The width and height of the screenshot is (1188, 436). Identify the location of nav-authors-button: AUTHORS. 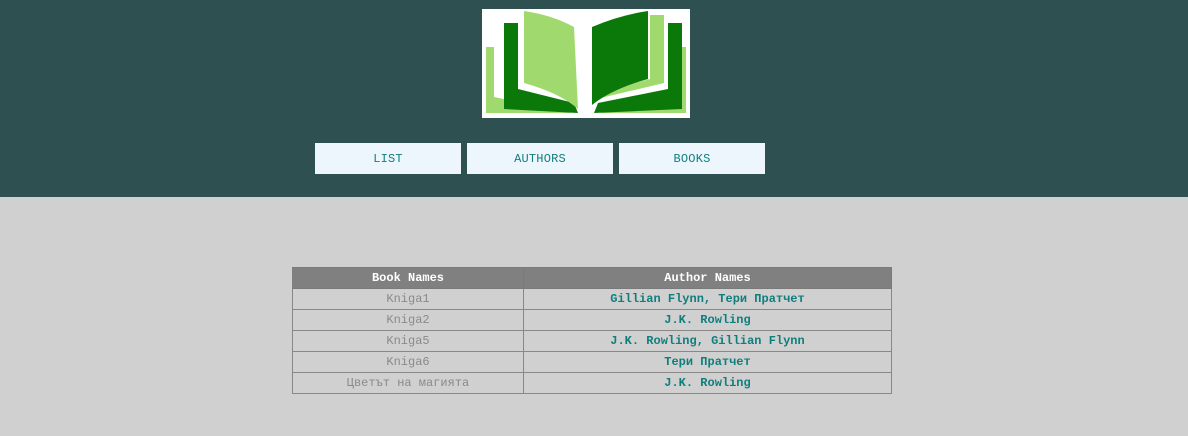
(540, 158).